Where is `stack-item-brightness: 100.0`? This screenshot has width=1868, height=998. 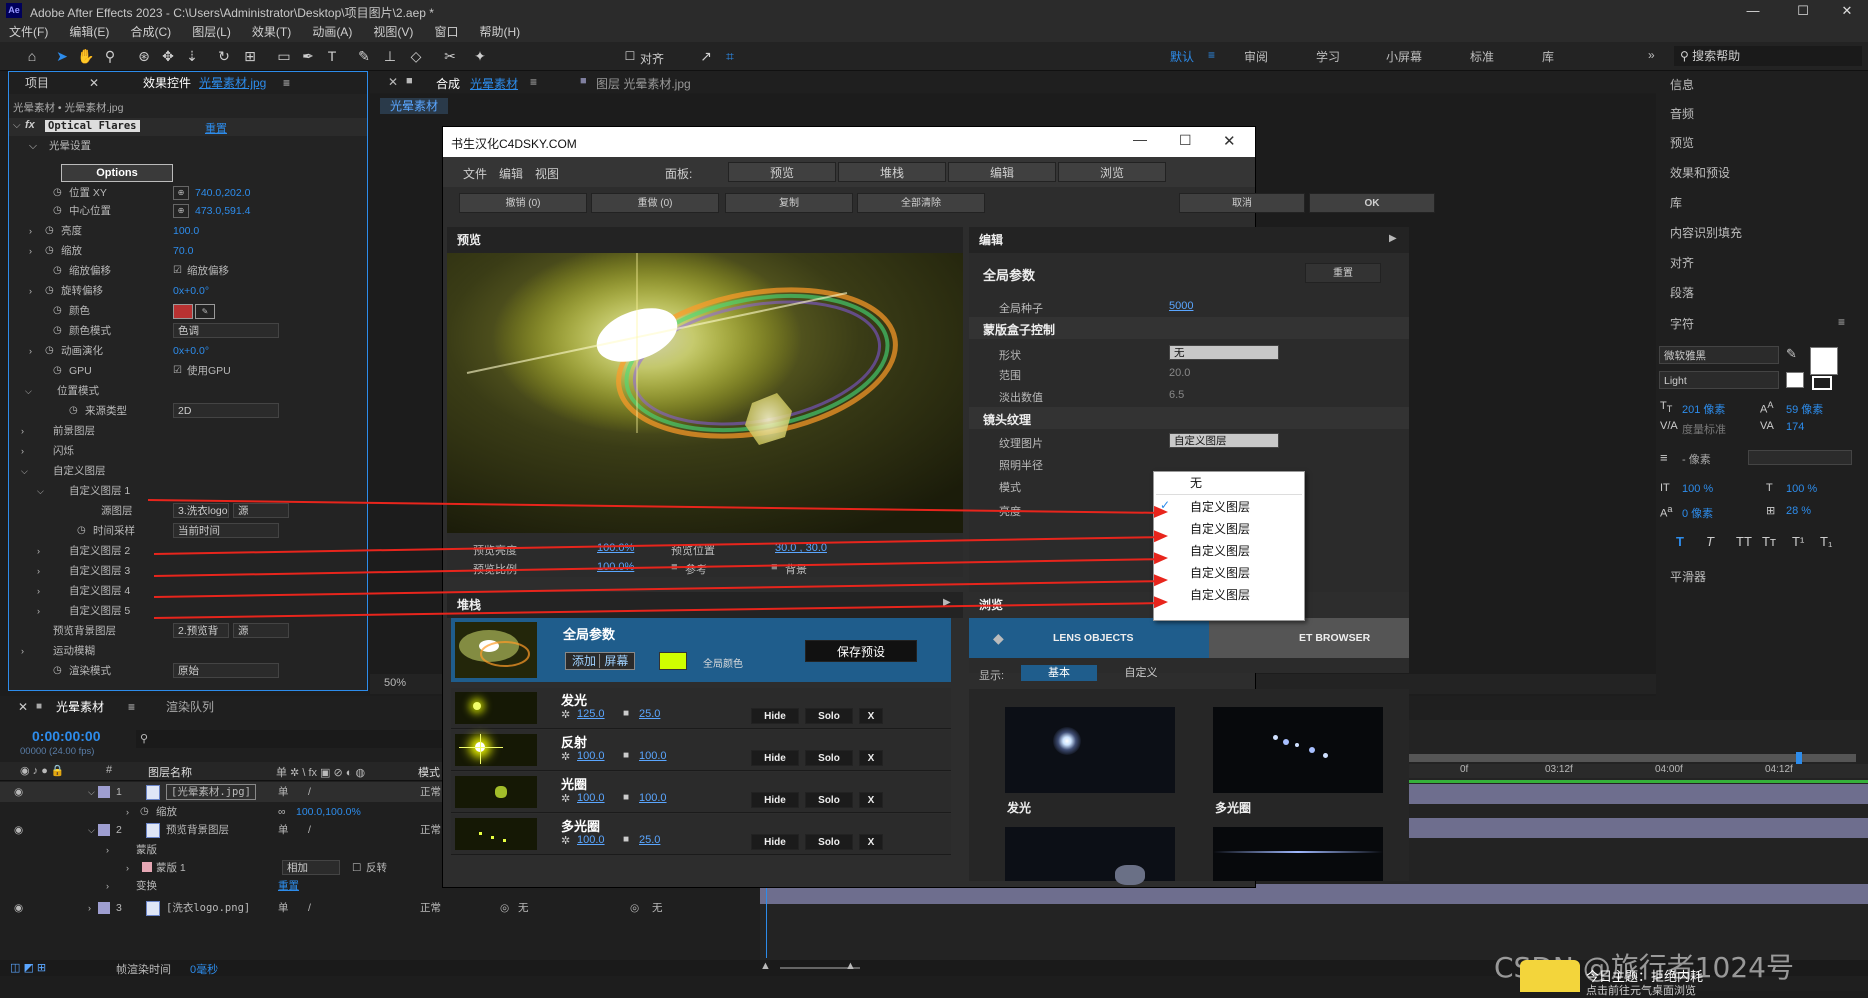
stack-item-brightness: 100.0 is located at coordinates (591, 840).